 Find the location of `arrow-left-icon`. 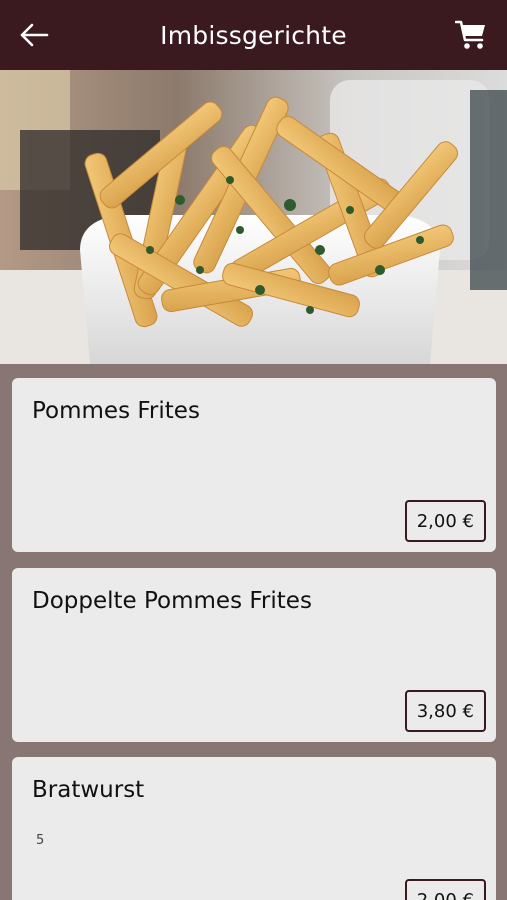

arrow-left-icon is located at coordinates (34, 35).